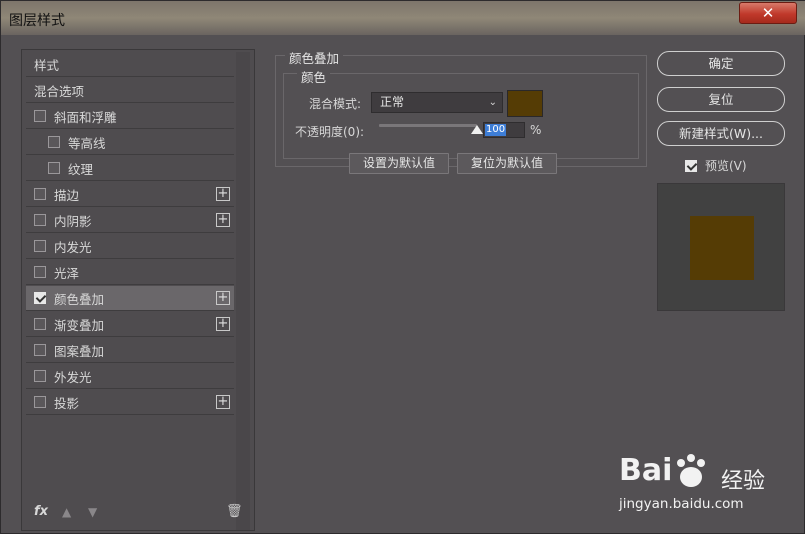 Image resolution: width=805 pixels, height=534 pixels. What do you see at coordinates (130, 168) in the screenshot?
I see `style-list-item: 纹理` at bounding box center [130, 168].